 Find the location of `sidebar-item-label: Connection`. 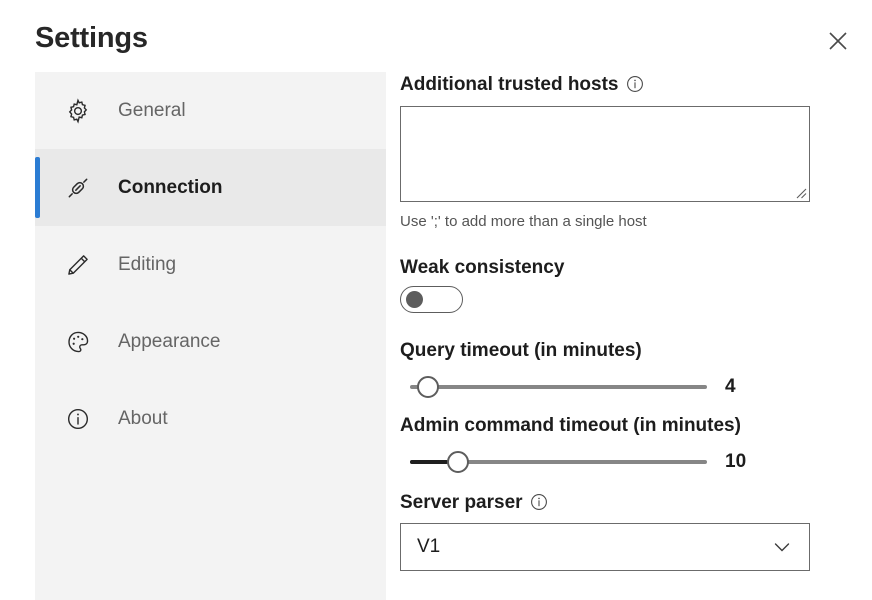

sidebar-item-label: Connection is located at coordinates (170, 187).